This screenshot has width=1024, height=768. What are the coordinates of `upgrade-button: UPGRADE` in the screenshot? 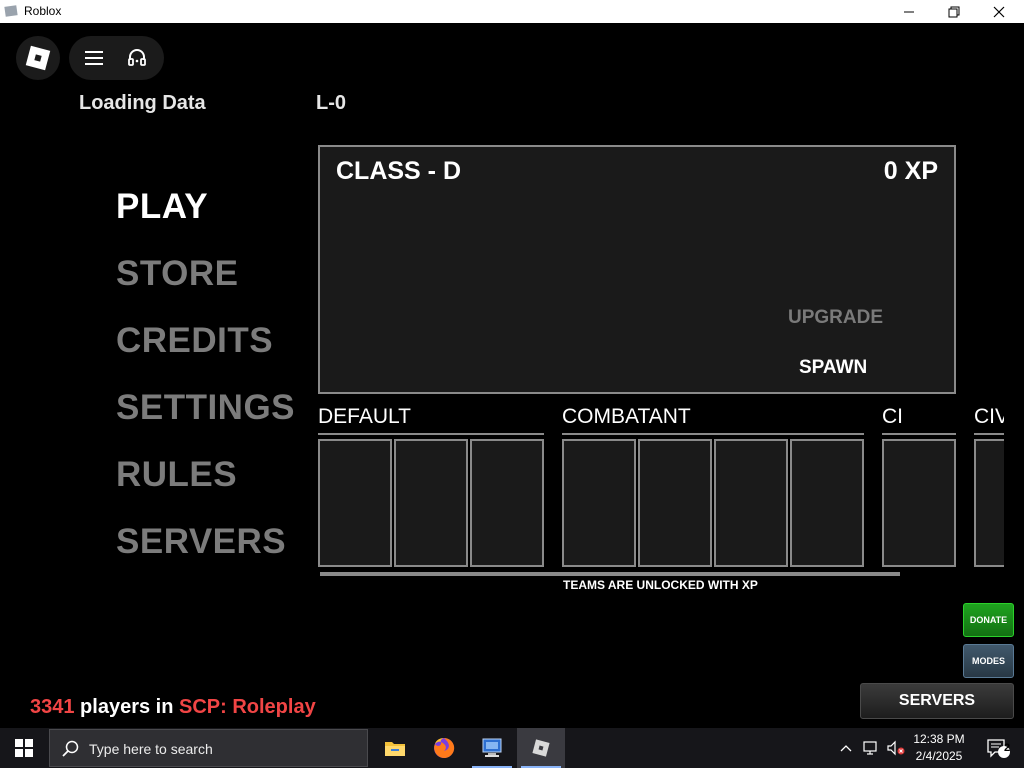 It's located at (835, 318).